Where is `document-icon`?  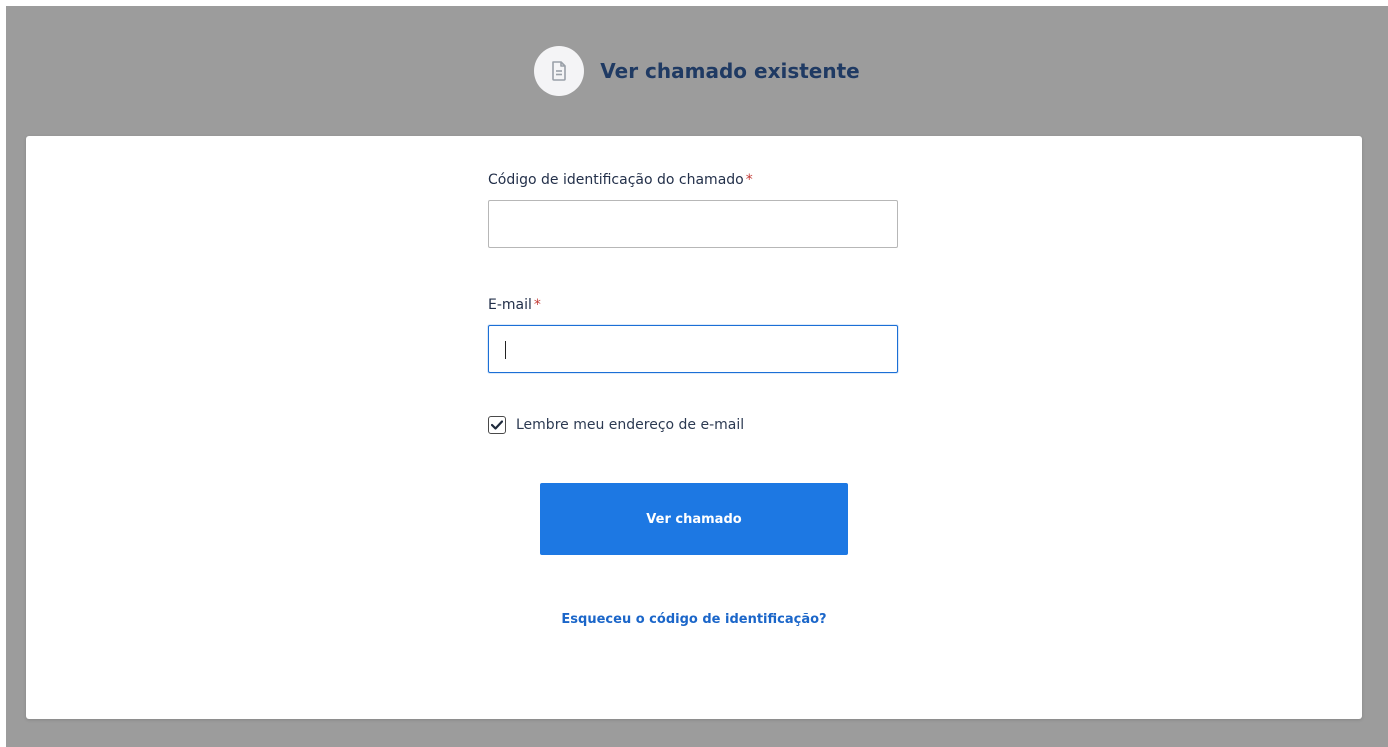 document-icon is located at coordinates (559, 71).